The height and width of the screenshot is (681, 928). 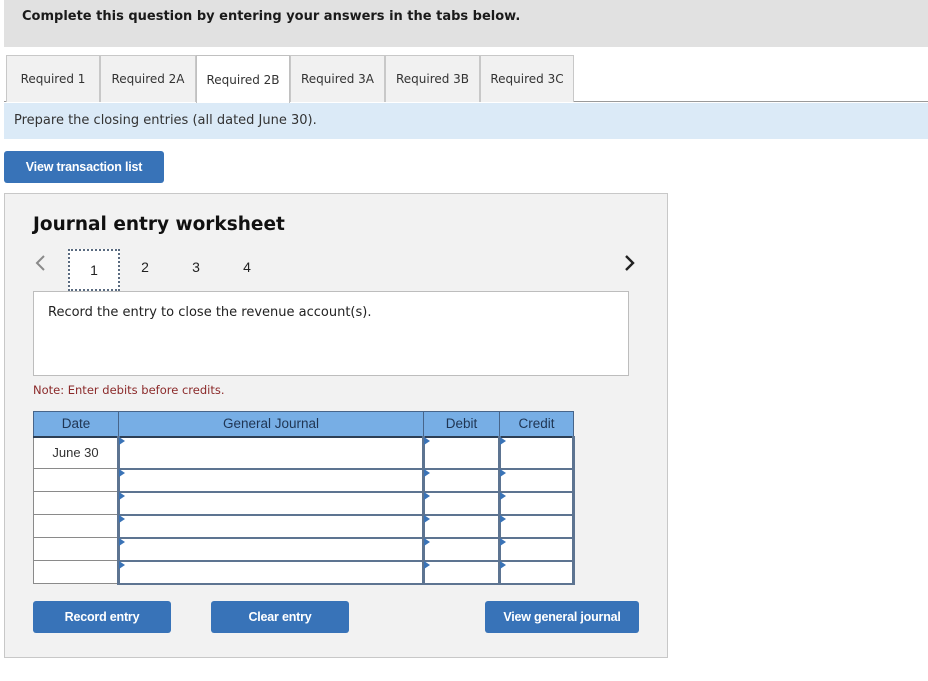 I want to click on tab-required-3c: Required 3C, so click(x=527, y=78).